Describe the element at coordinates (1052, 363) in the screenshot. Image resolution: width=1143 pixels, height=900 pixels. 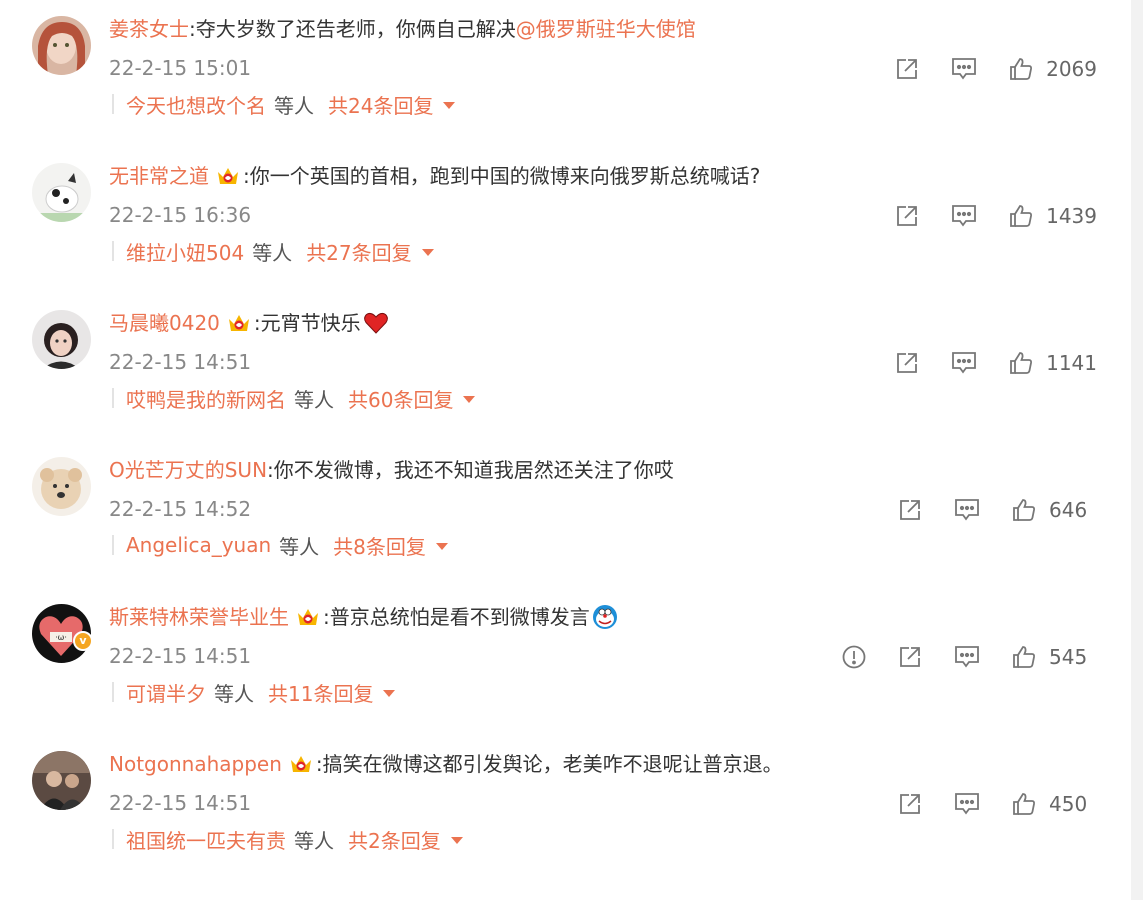
I see `like-button: 1141` at that location.